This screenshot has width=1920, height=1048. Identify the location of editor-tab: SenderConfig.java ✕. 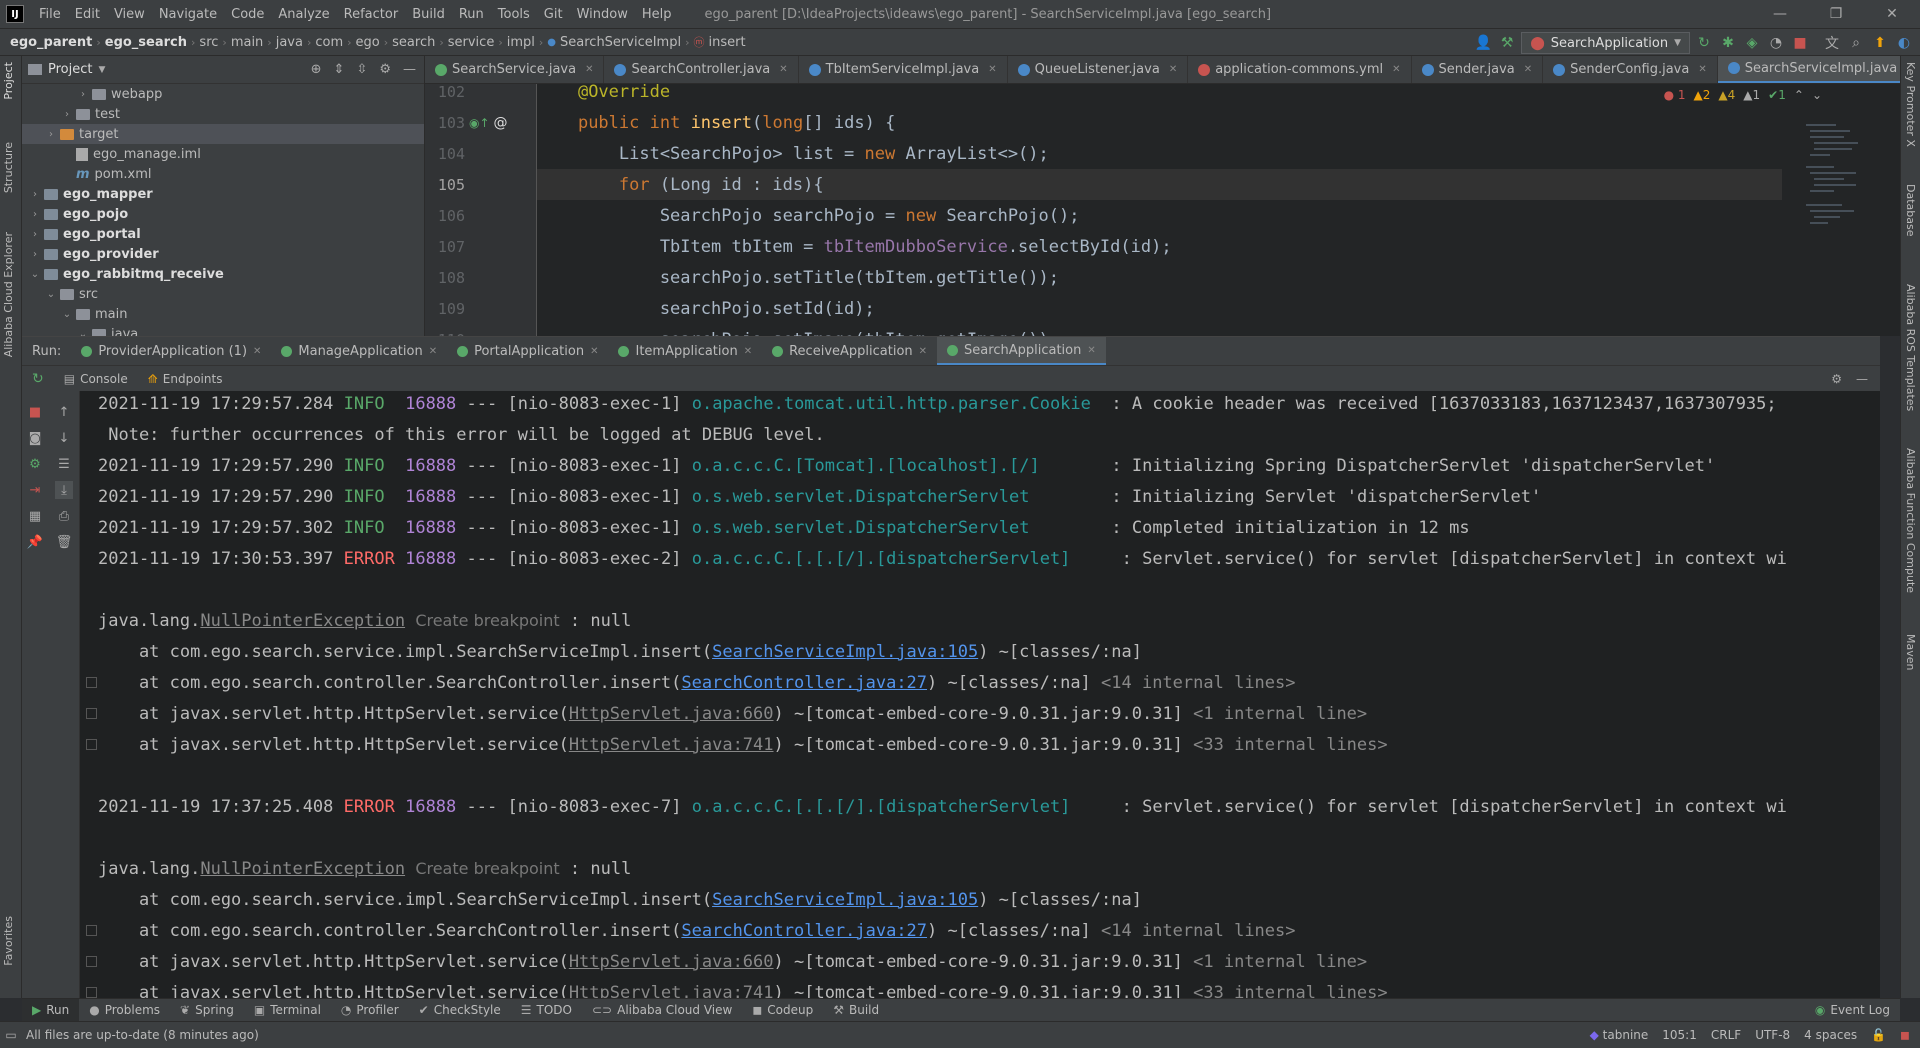
(1630, 69).